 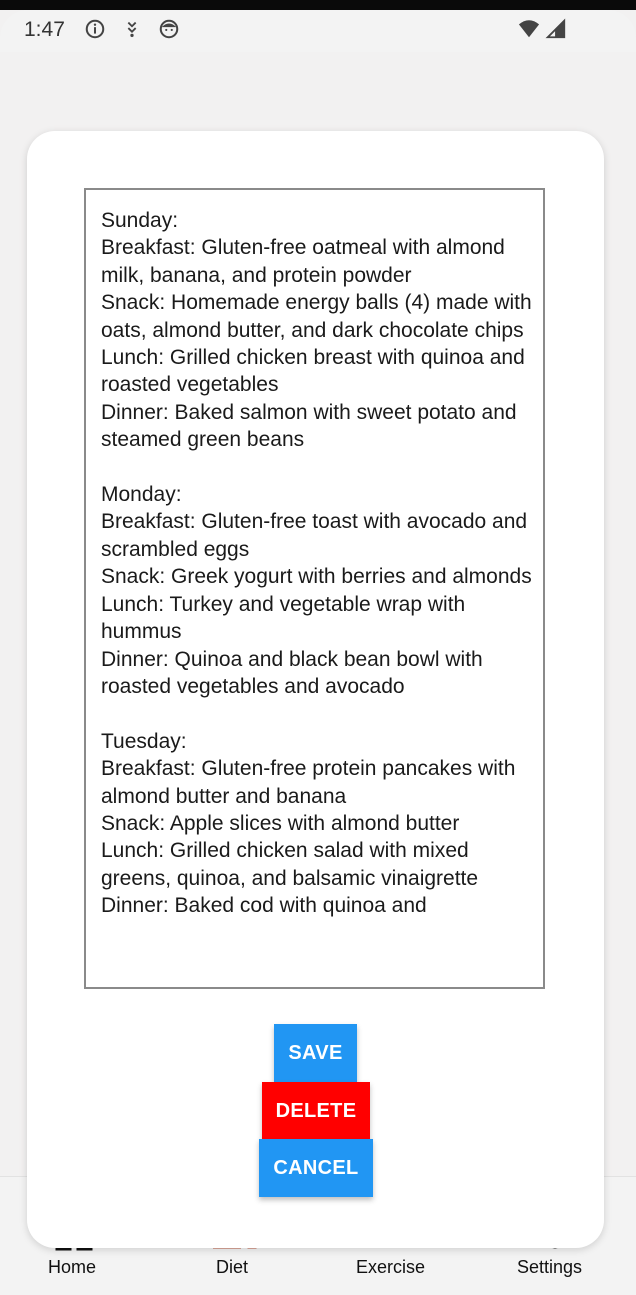 I want to click on nav-diet-label: Diet, so click(x=232, y=1267).